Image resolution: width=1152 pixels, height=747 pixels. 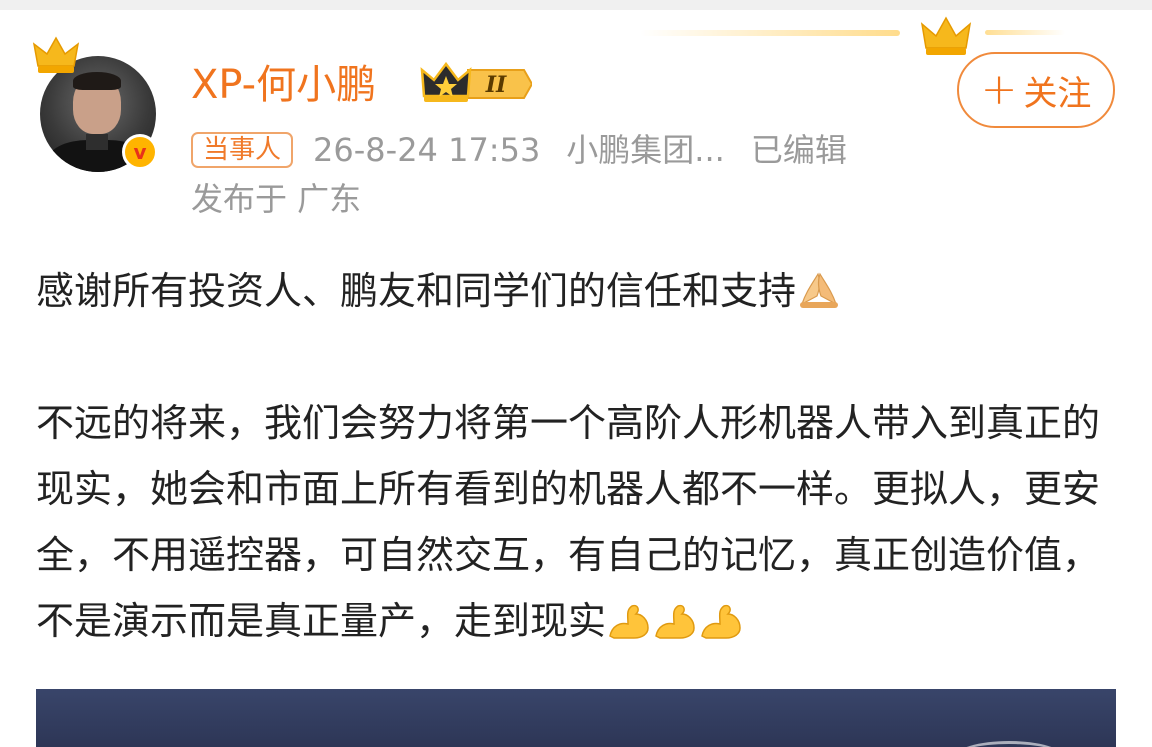 What do you see at coordinates (1057, 93) in the screenshot?
I see `follow-label: 关注` at bounding box center [1057, 93].